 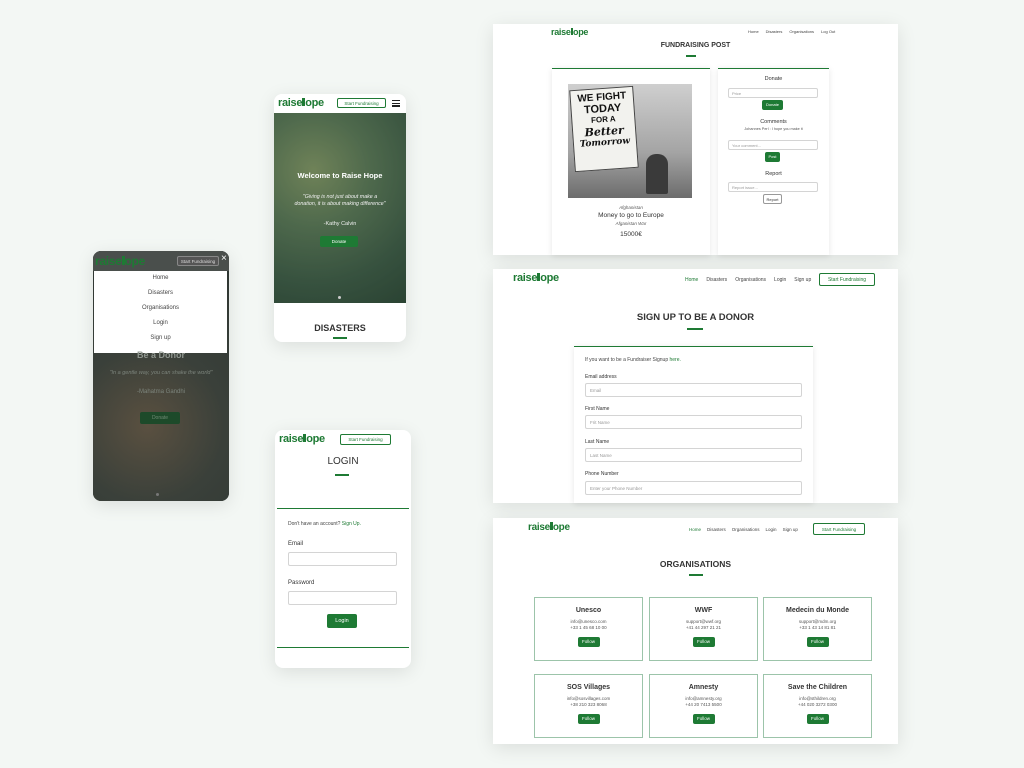 I want to click on mobile-navbar: raise ope Start Fundraising, so click(x=340, y=103).